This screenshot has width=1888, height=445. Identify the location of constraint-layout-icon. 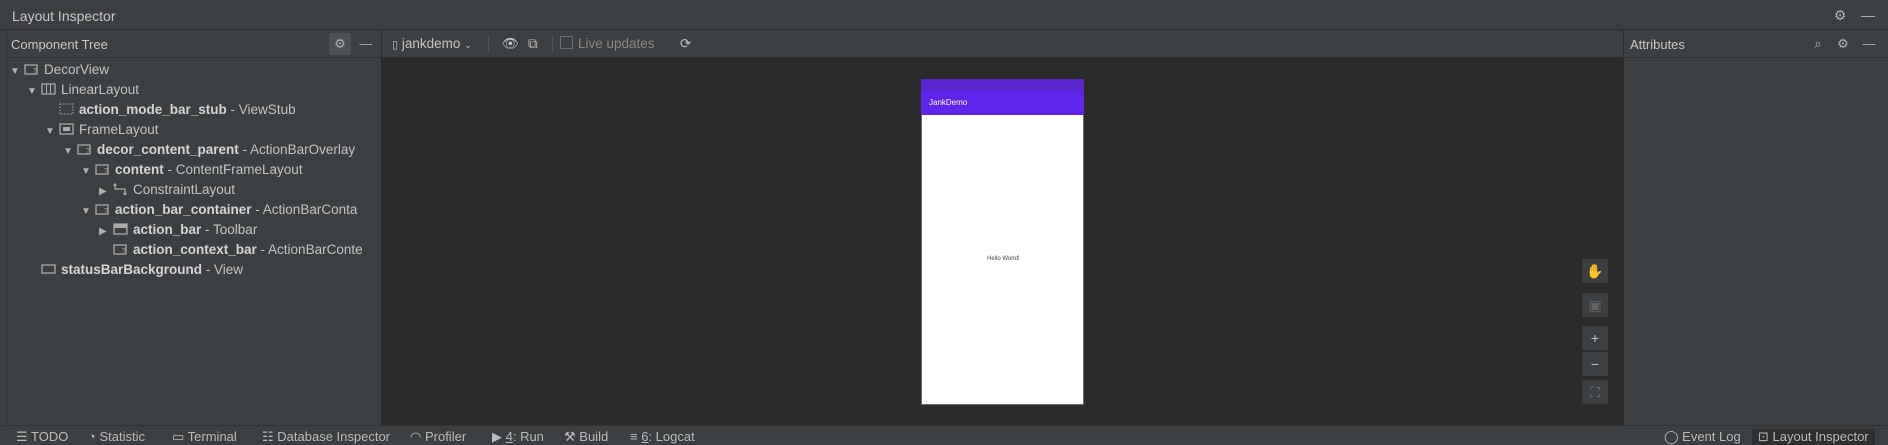
(120, 189).